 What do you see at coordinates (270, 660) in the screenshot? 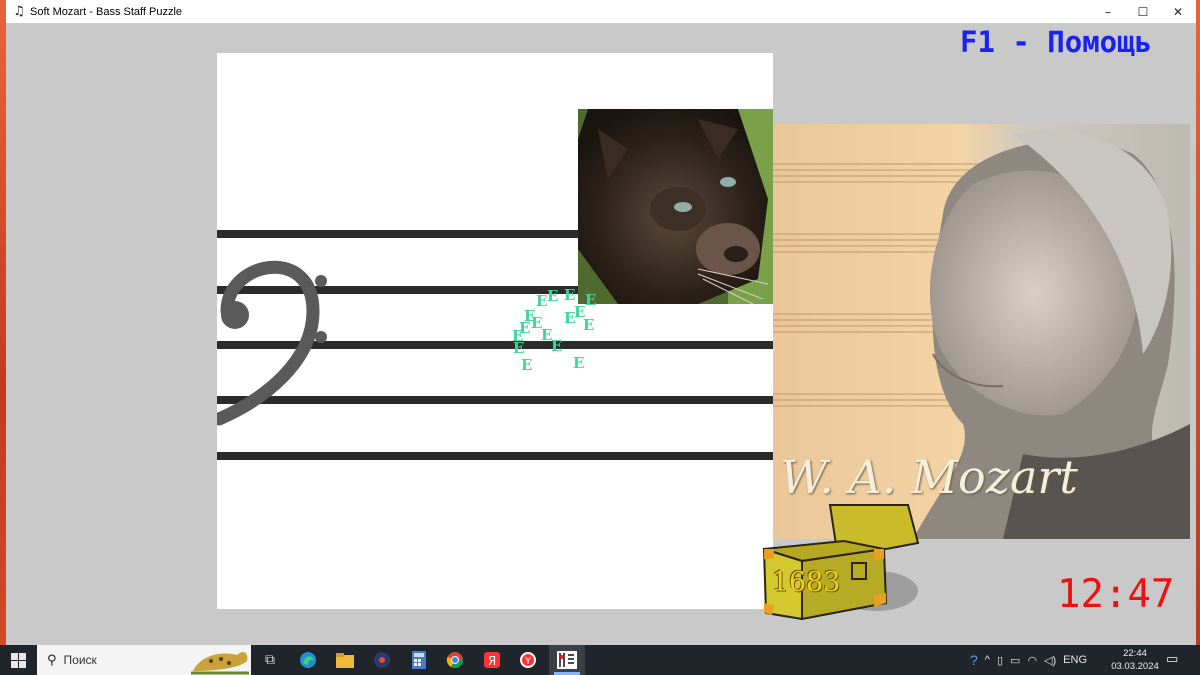
I see `task-view-icon: ⧉` at bounding box center [270, 660].